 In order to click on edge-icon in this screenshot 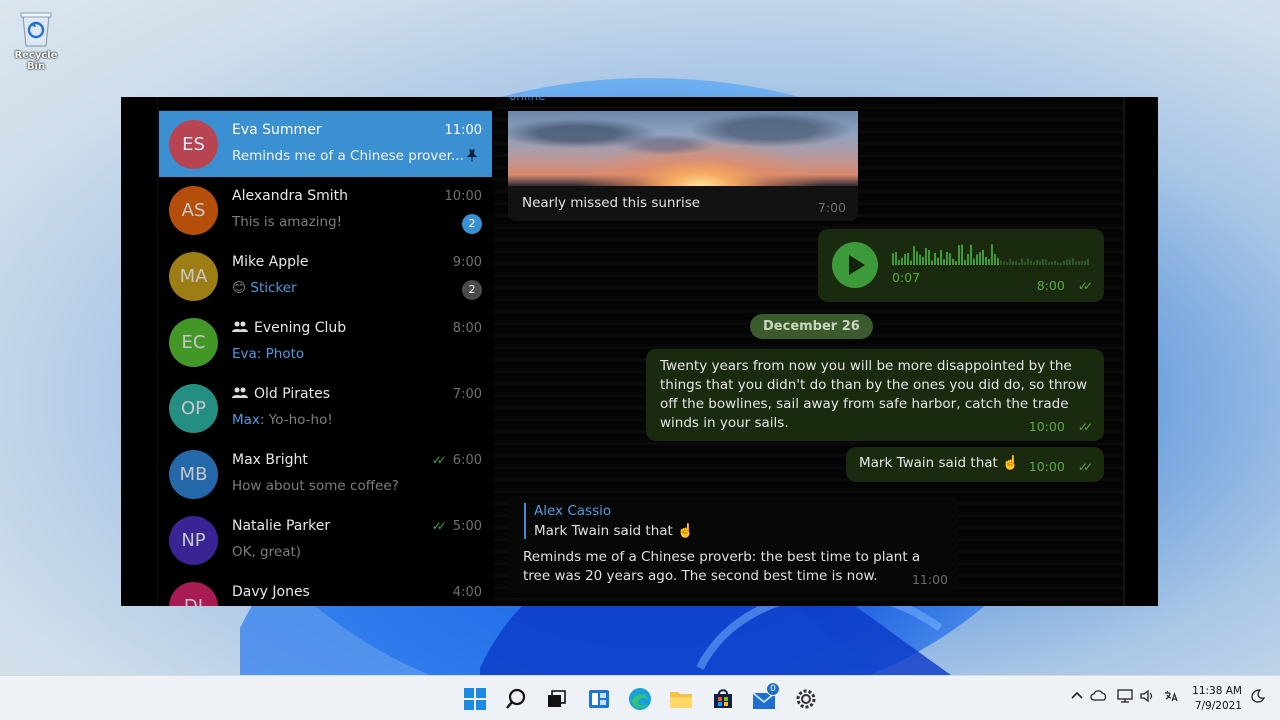, I will do `click(640, 699)`.